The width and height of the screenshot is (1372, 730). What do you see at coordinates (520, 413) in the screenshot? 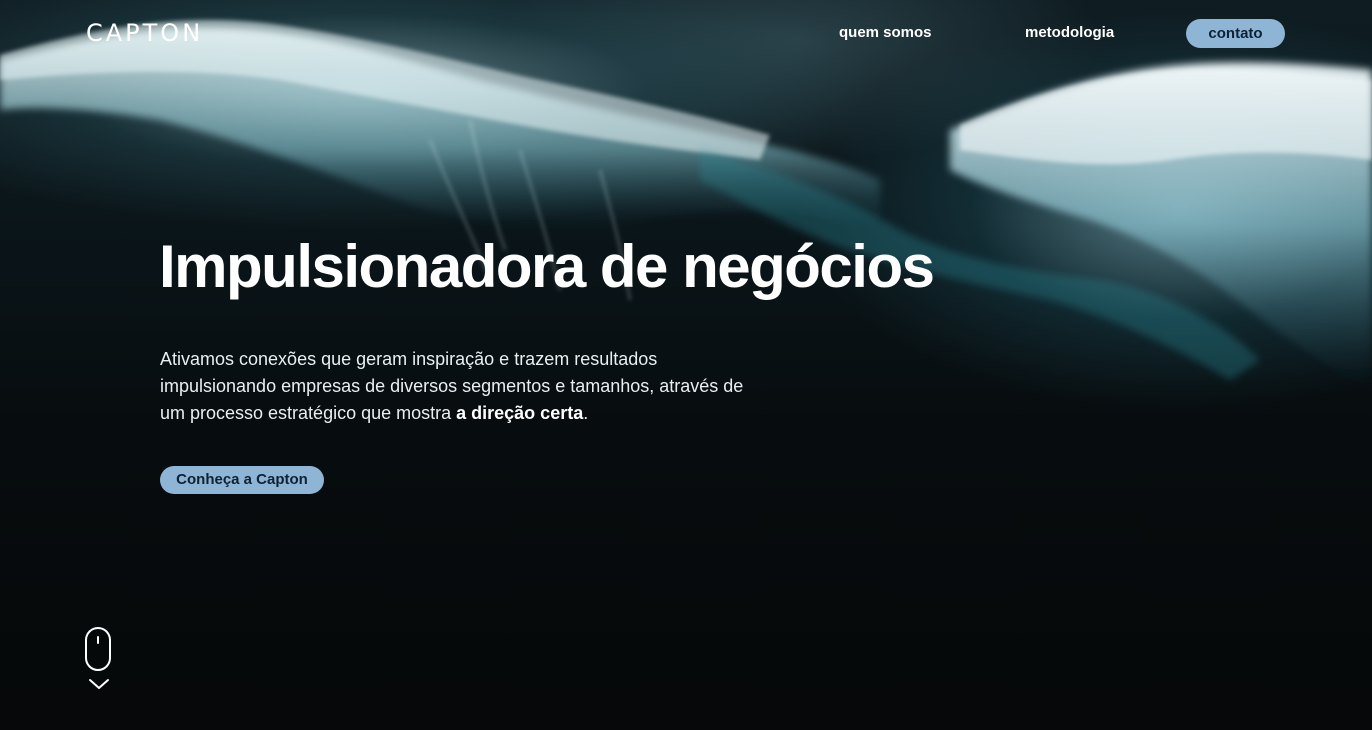
I see `intro-text-emphasis: a direção certa` at bounding box center [520, 413].